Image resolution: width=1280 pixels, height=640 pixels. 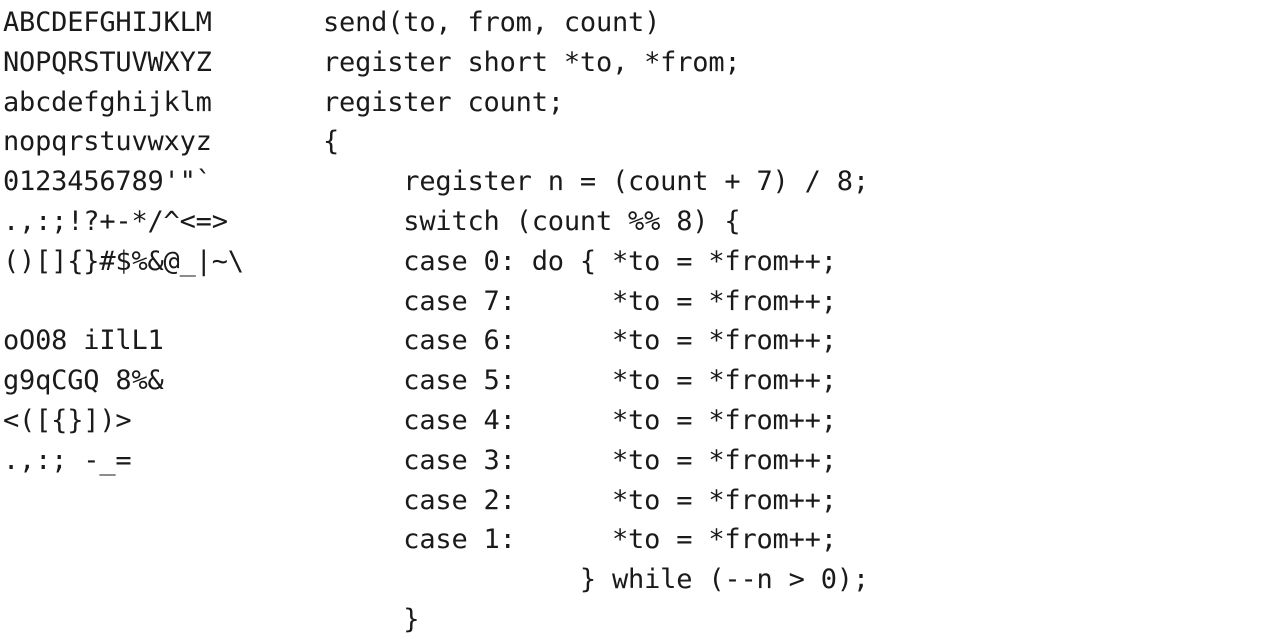 What do you see at coordinates (115, 221) in the screenshot?
I see `glyph-line-operators: .,:;!?+-*/^<=>` at bounding box center [115, 221].